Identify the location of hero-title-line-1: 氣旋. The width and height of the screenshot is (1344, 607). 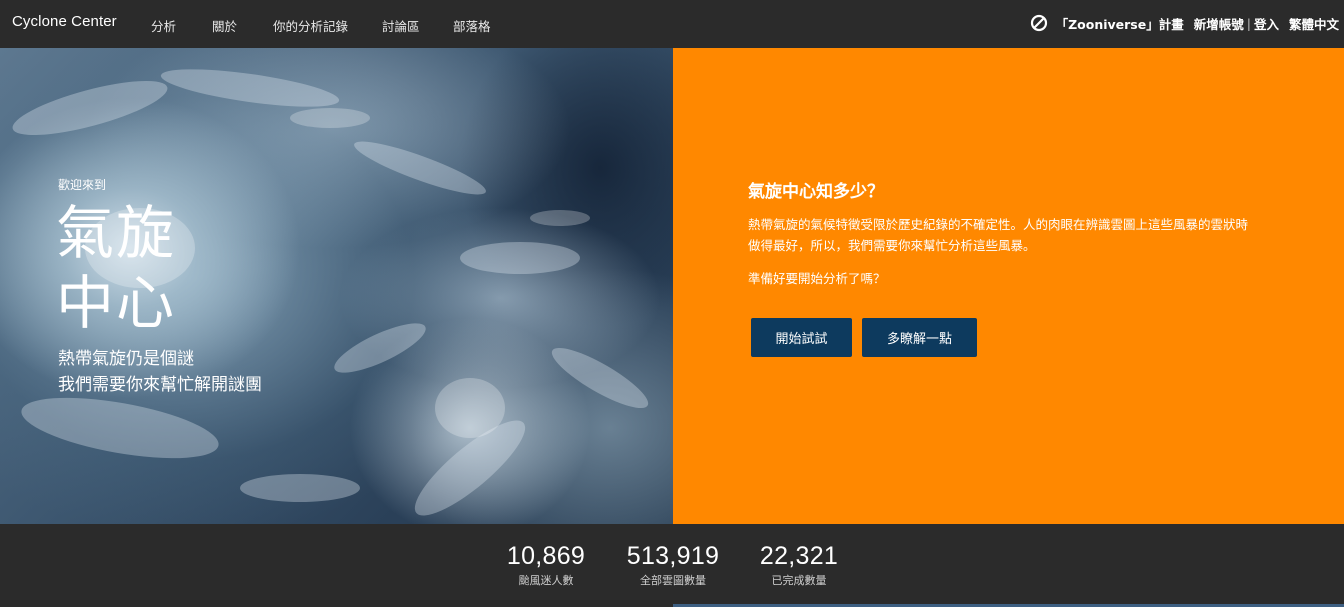
(116, 233).